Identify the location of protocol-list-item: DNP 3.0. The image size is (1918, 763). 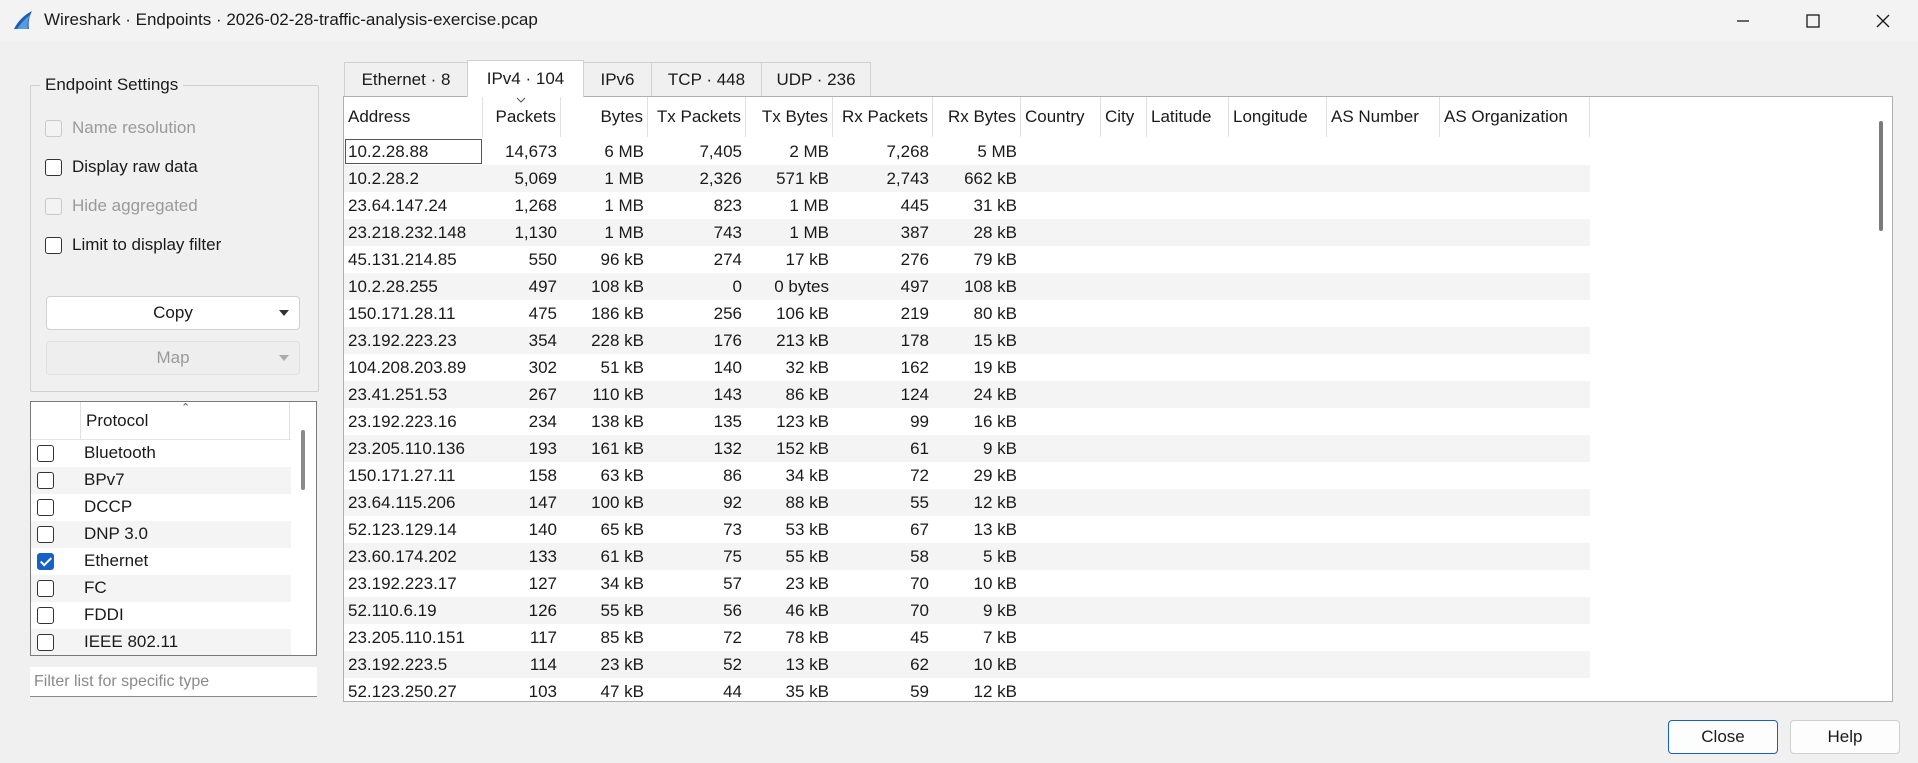
(161, 534).